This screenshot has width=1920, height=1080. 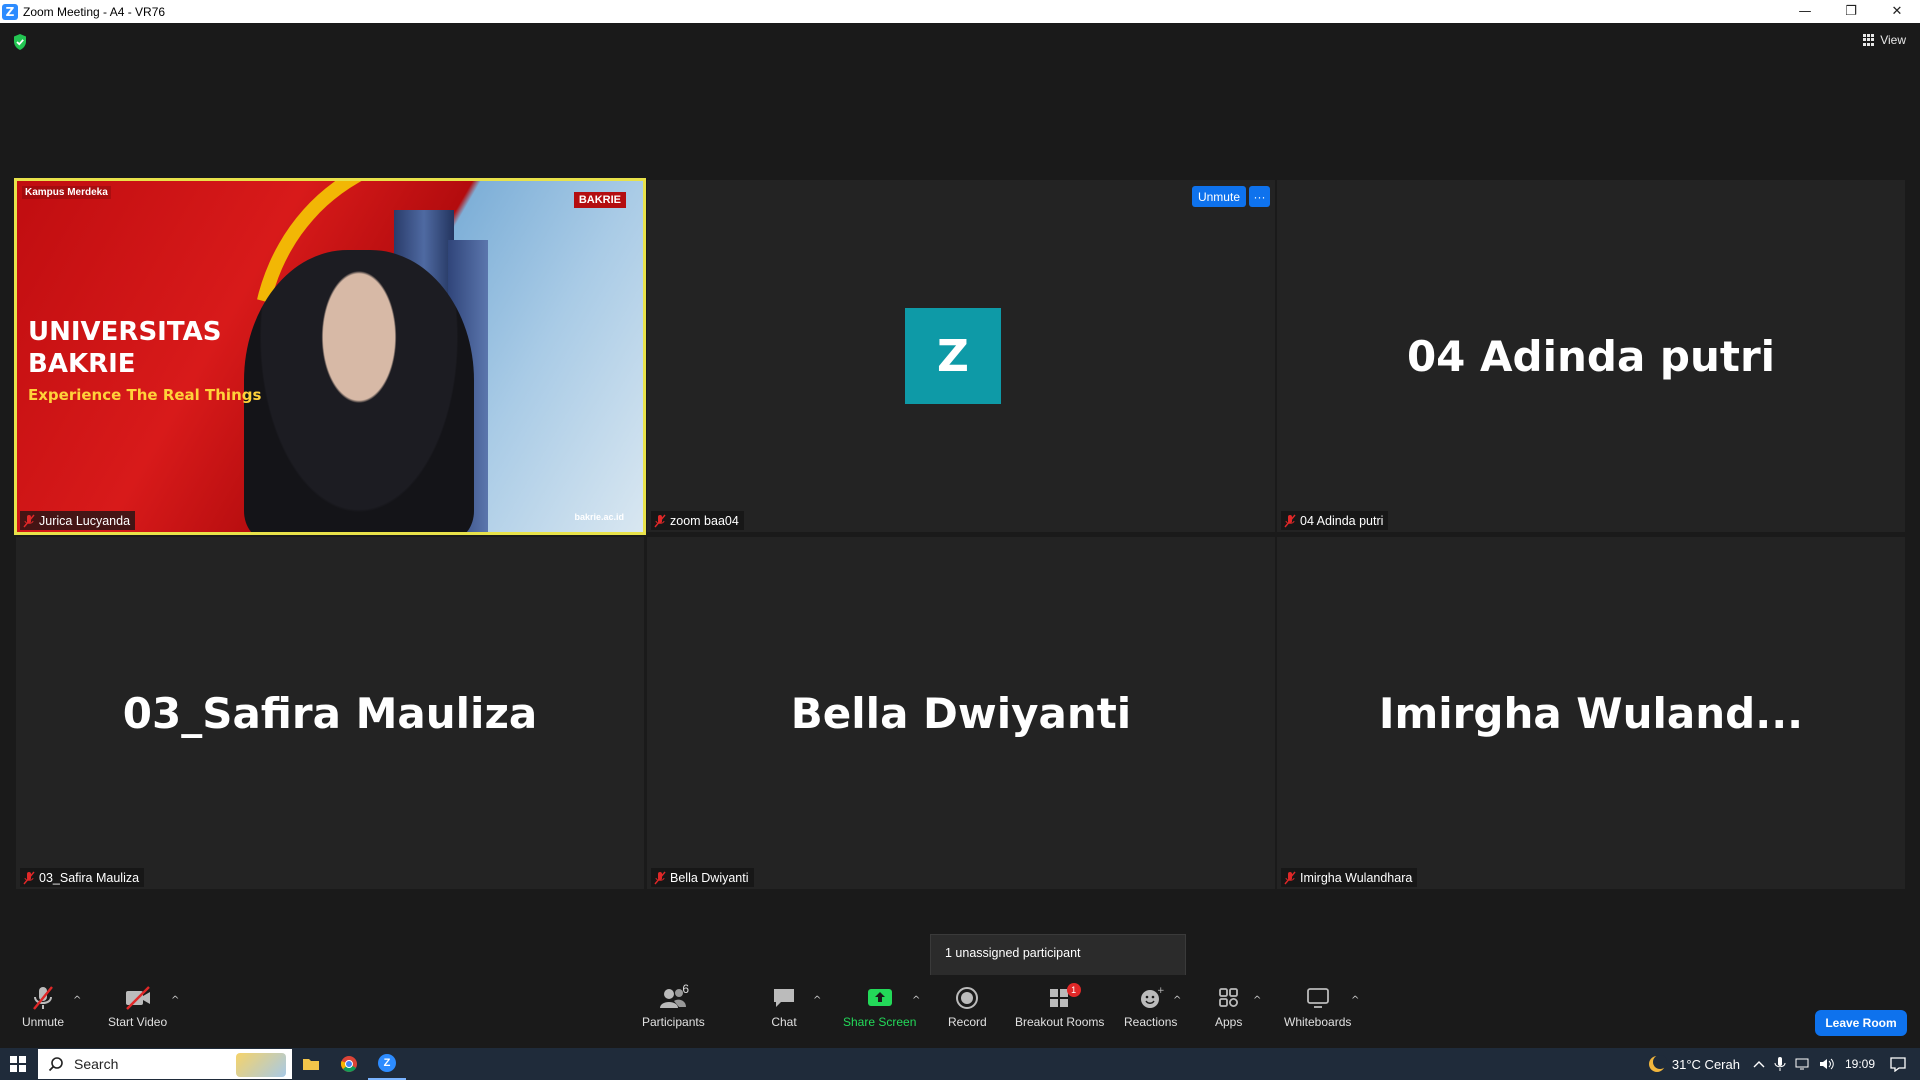 I want to click on participant-person-image, so click(x=359, y=391).